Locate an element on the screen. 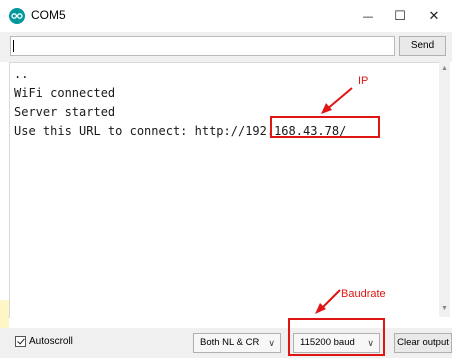  maximize-icon: ☐ is located at coordinates (400, 16).